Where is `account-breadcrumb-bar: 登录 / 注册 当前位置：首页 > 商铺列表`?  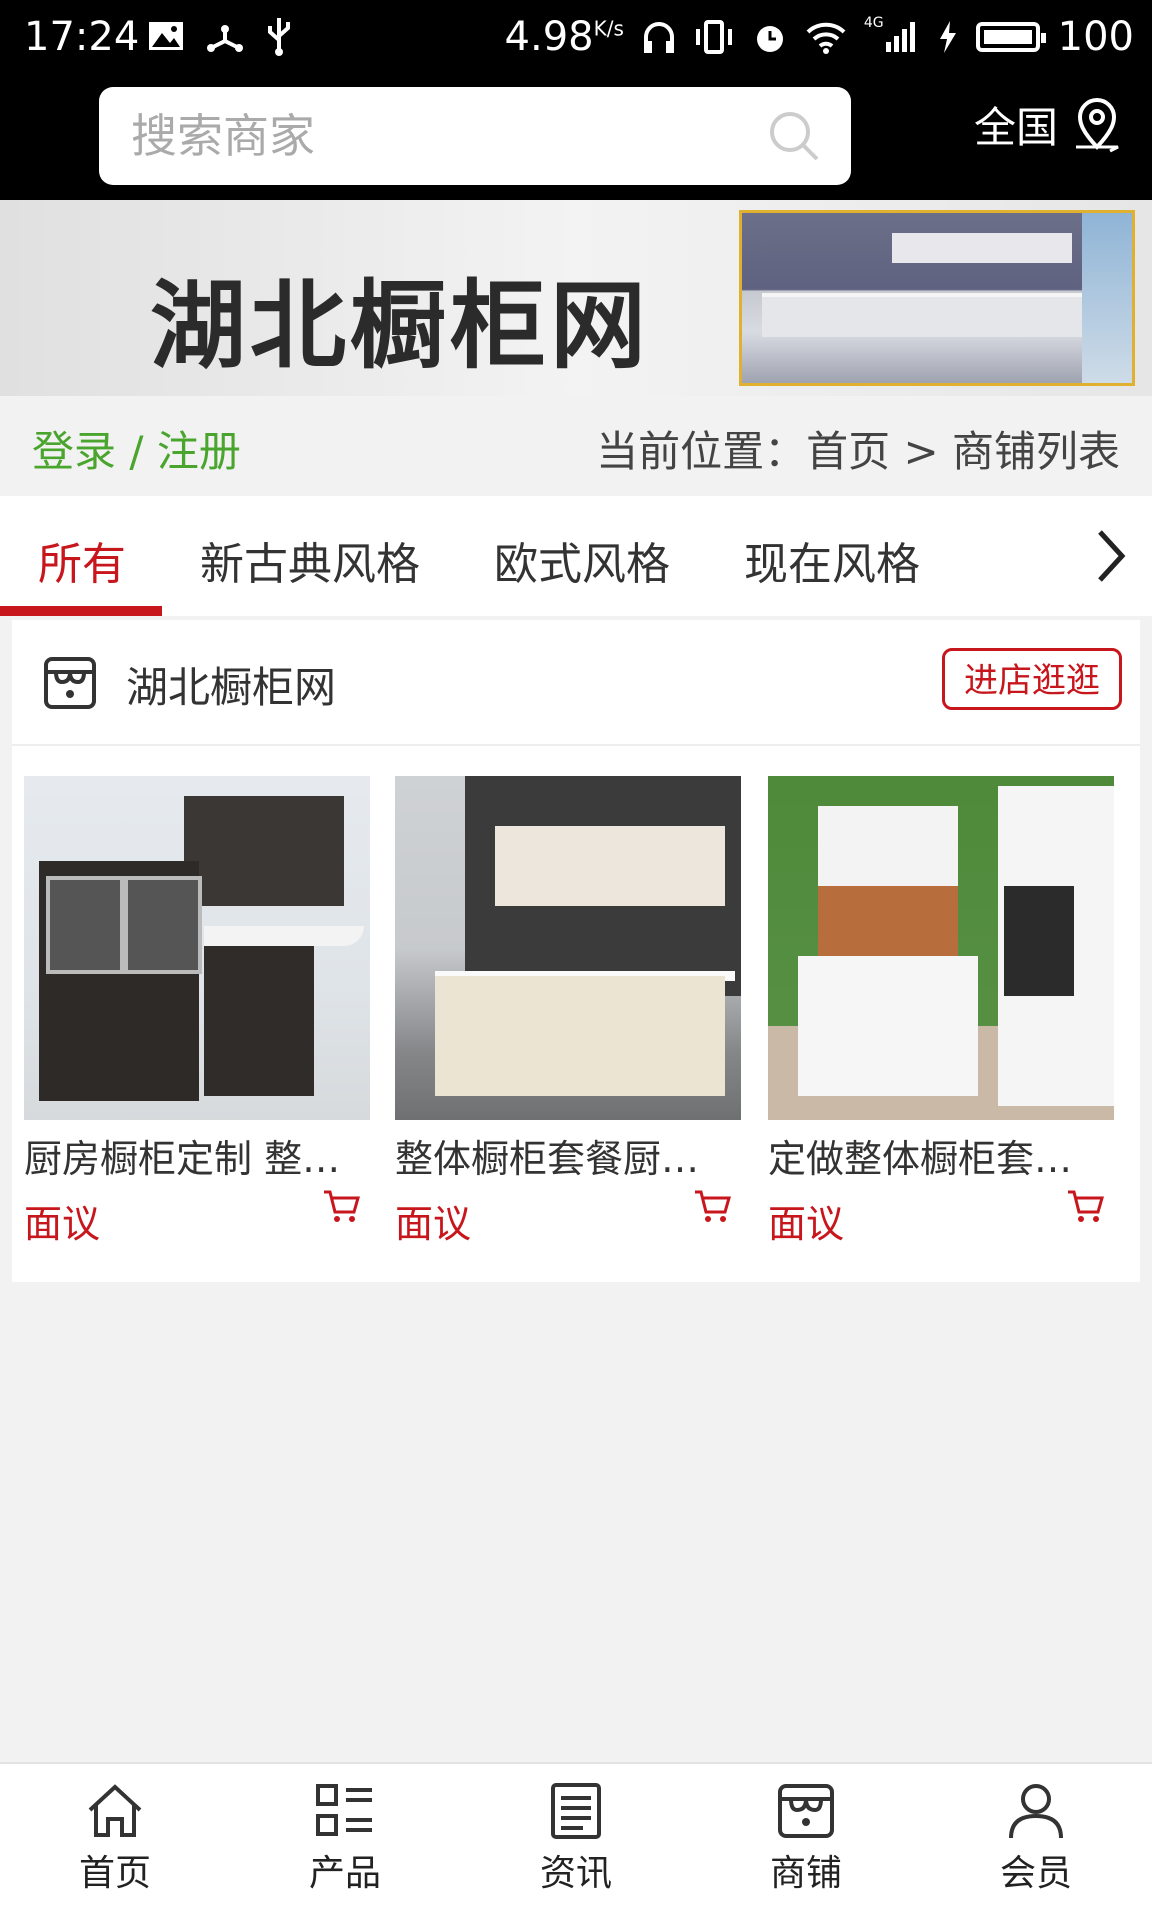
account-breadcrumb-bar: 登录 / 注册 当前位置：首页 > 商铺列表 is located at coordinates (576, 446).